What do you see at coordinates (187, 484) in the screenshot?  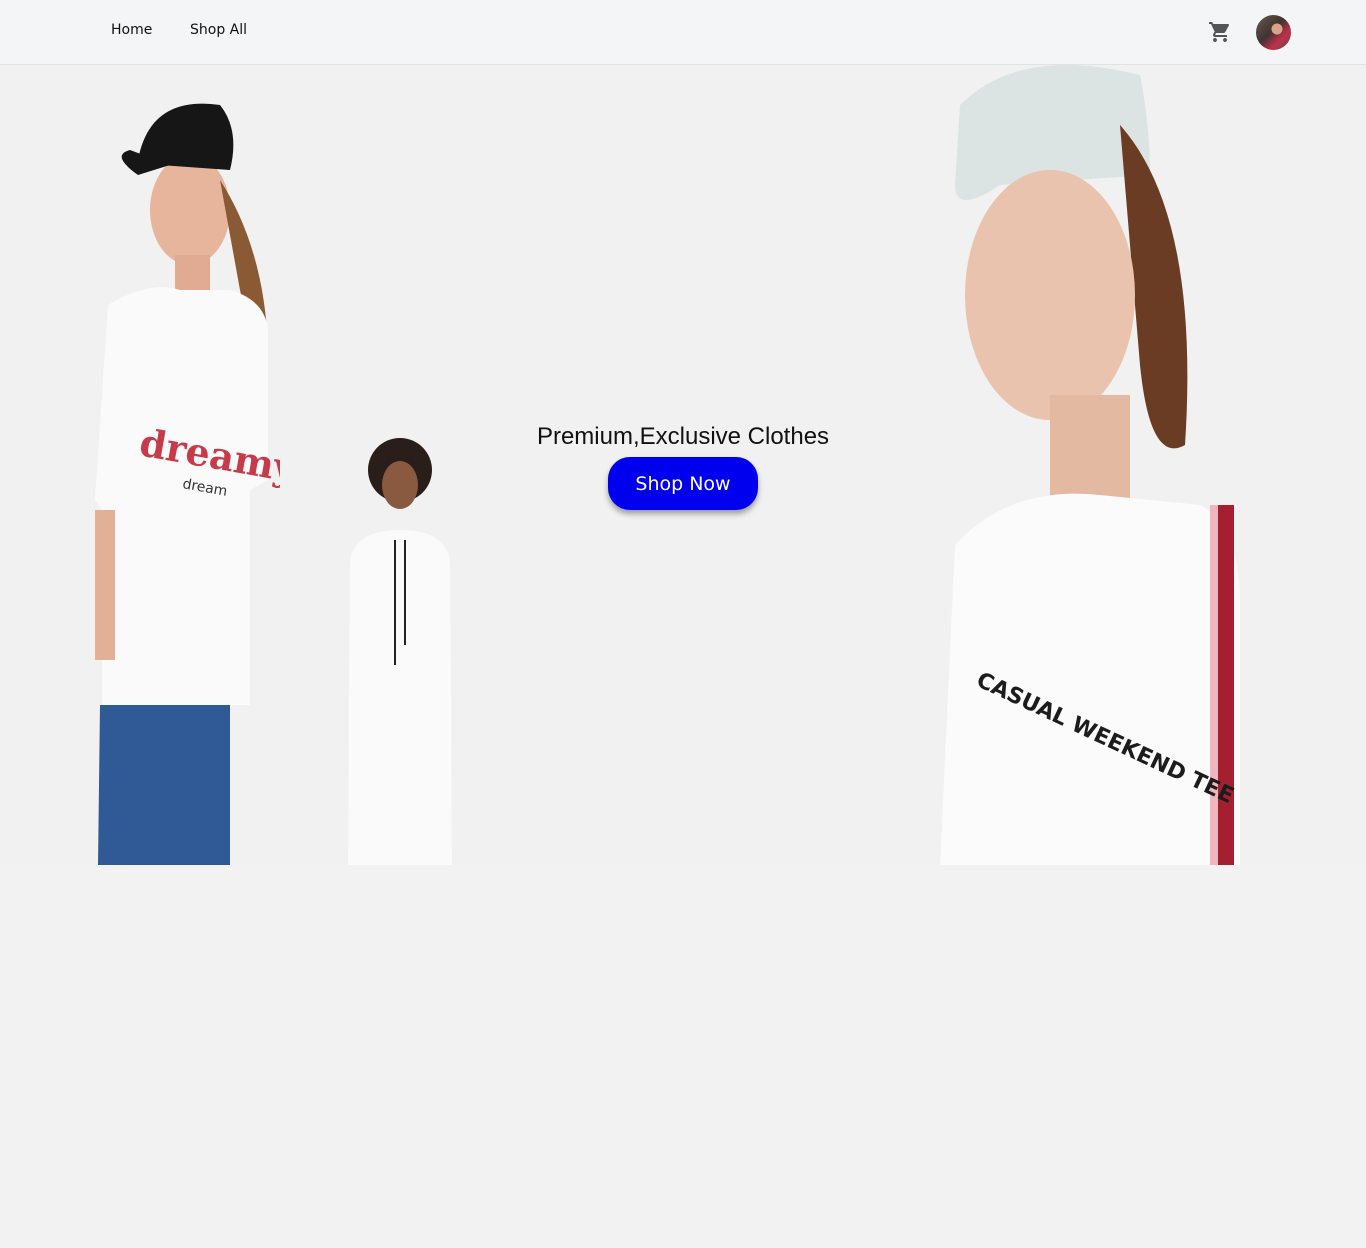 I see `model-left-image: dreamy dream` at bounding box center [187, 484].